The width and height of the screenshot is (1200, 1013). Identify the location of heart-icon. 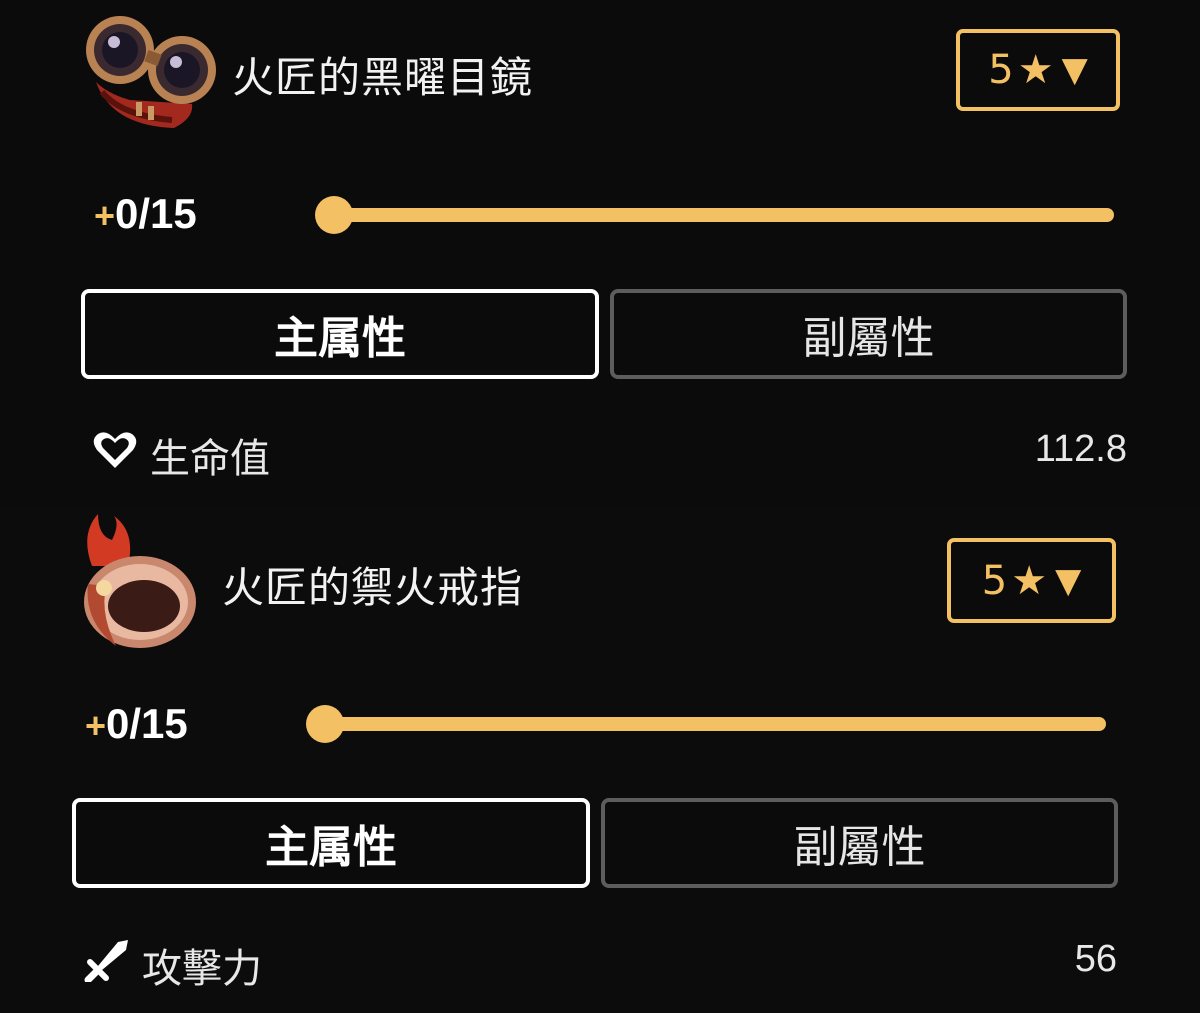
(115, 451).